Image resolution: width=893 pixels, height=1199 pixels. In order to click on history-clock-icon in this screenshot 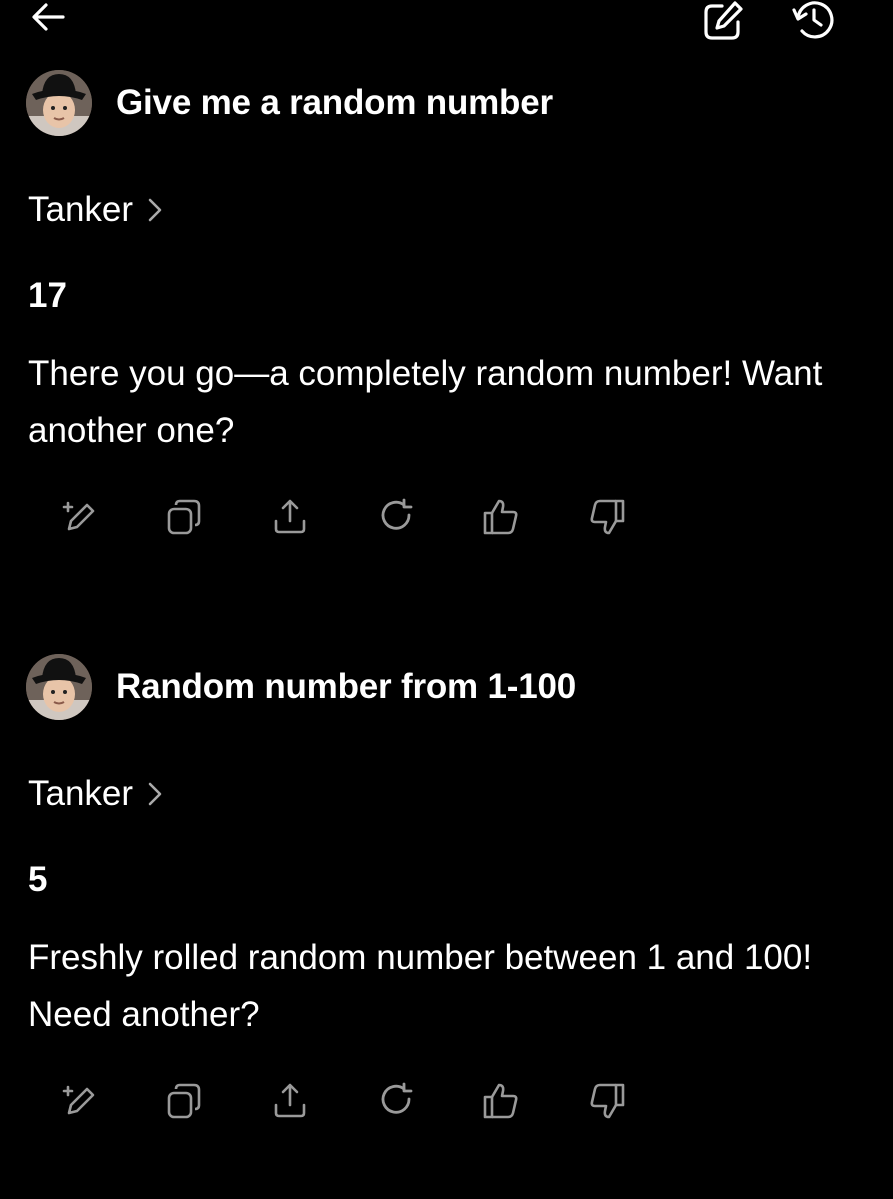, I will do `click(813, 20)`.